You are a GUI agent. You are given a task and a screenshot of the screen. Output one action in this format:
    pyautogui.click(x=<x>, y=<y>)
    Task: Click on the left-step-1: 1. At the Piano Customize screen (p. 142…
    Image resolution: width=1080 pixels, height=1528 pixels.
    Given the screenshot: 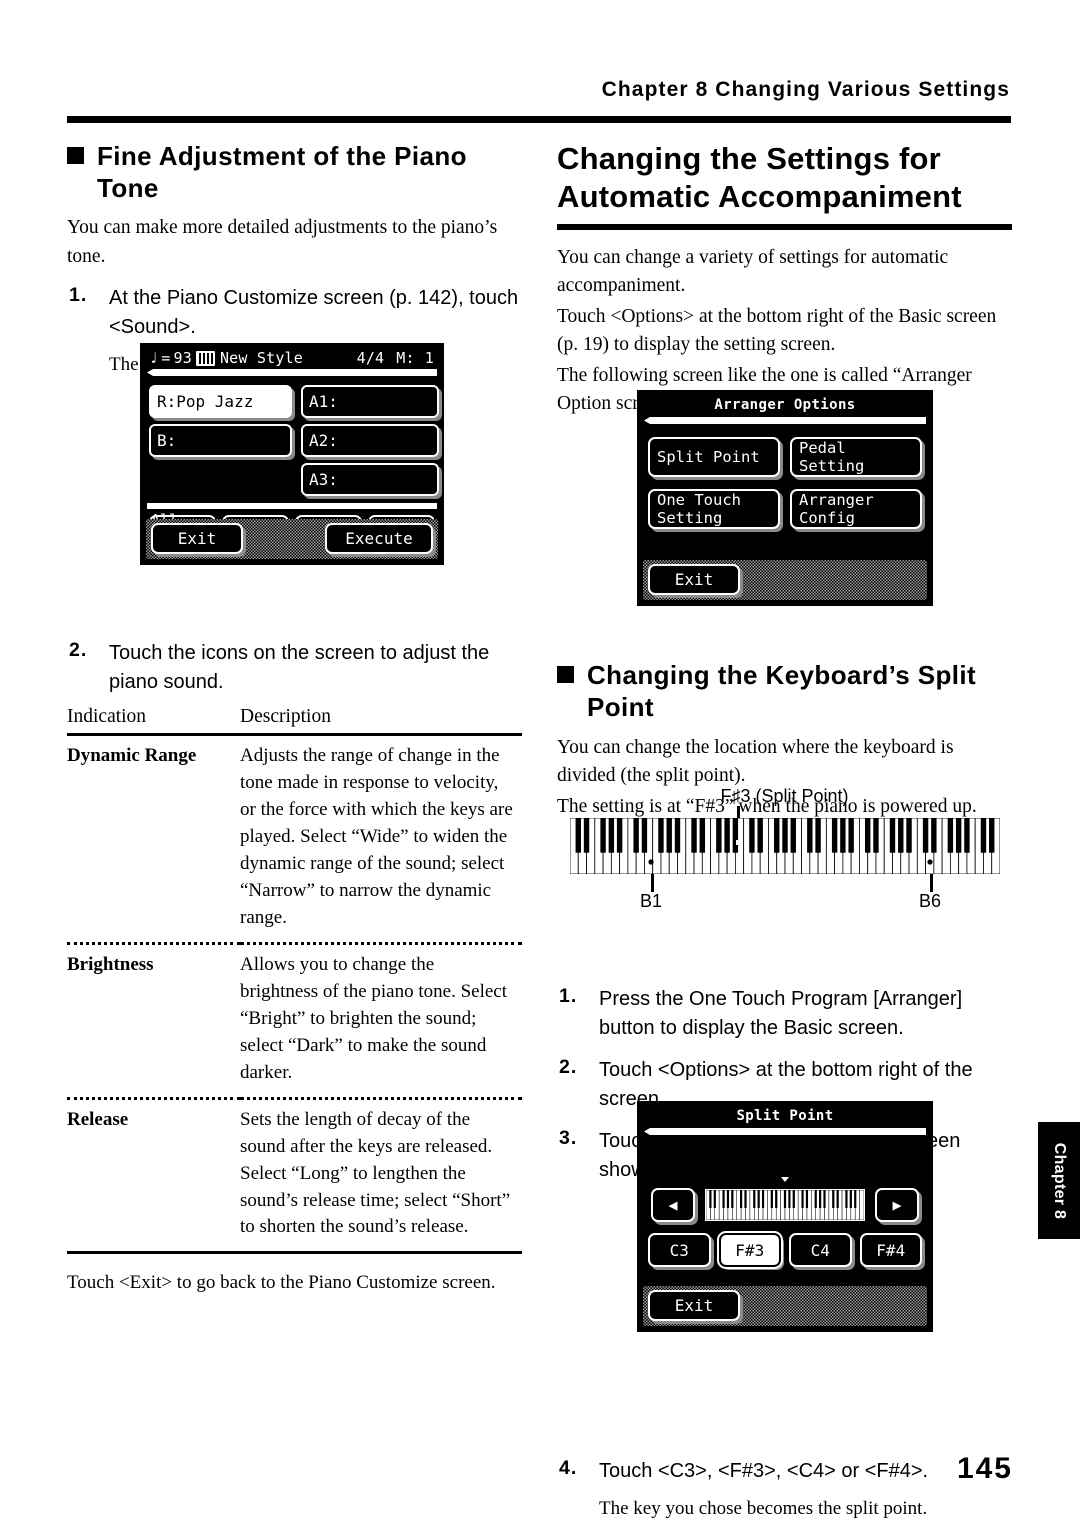 What is the action you would take?
    pyautogui.click(x=294, y=313)
    